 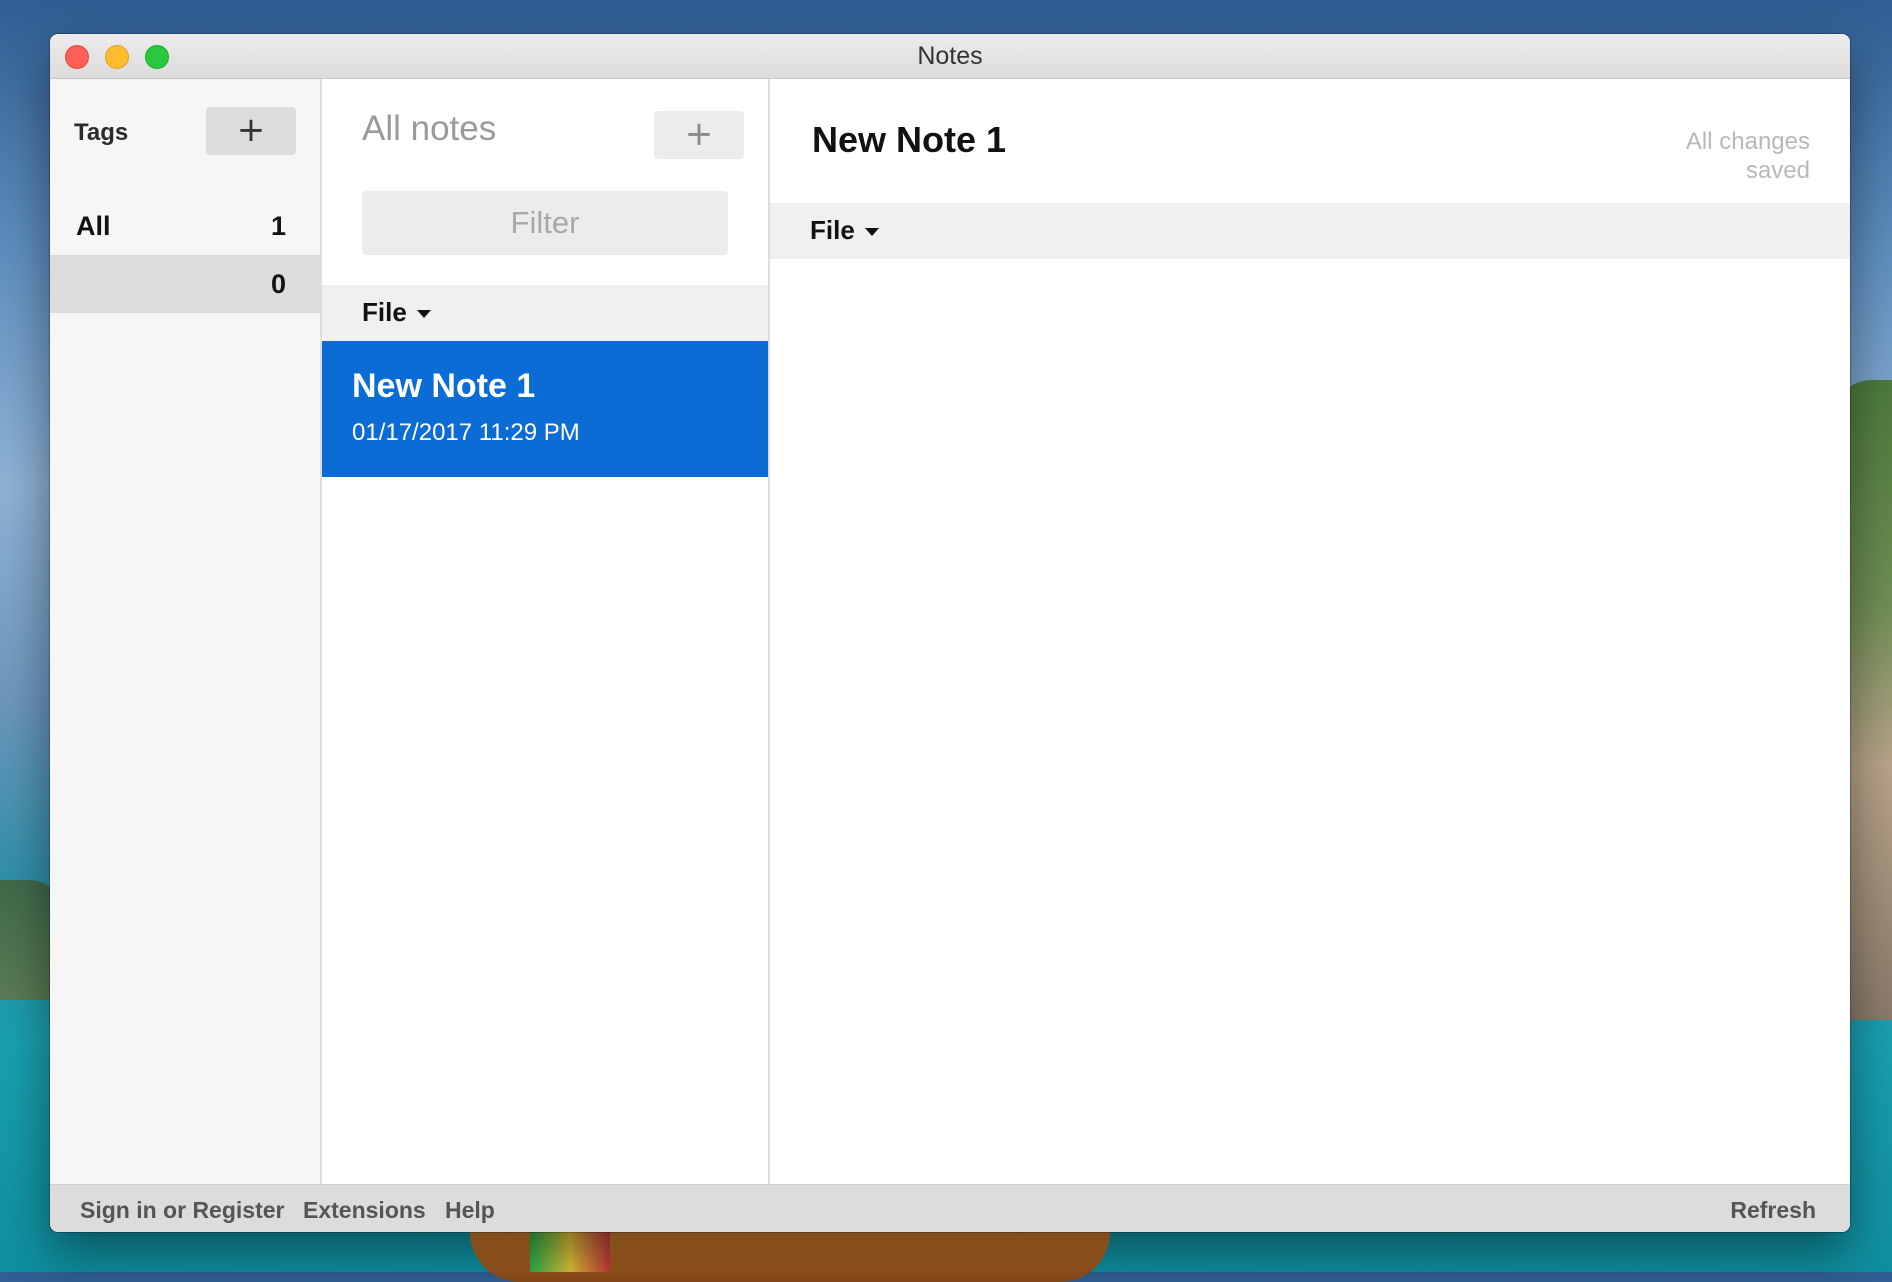 What do you see at coordinates (1773, 1210) in the screenshot?
I see `refresh-link: Refresh` at bounding box center [1773, 1210].